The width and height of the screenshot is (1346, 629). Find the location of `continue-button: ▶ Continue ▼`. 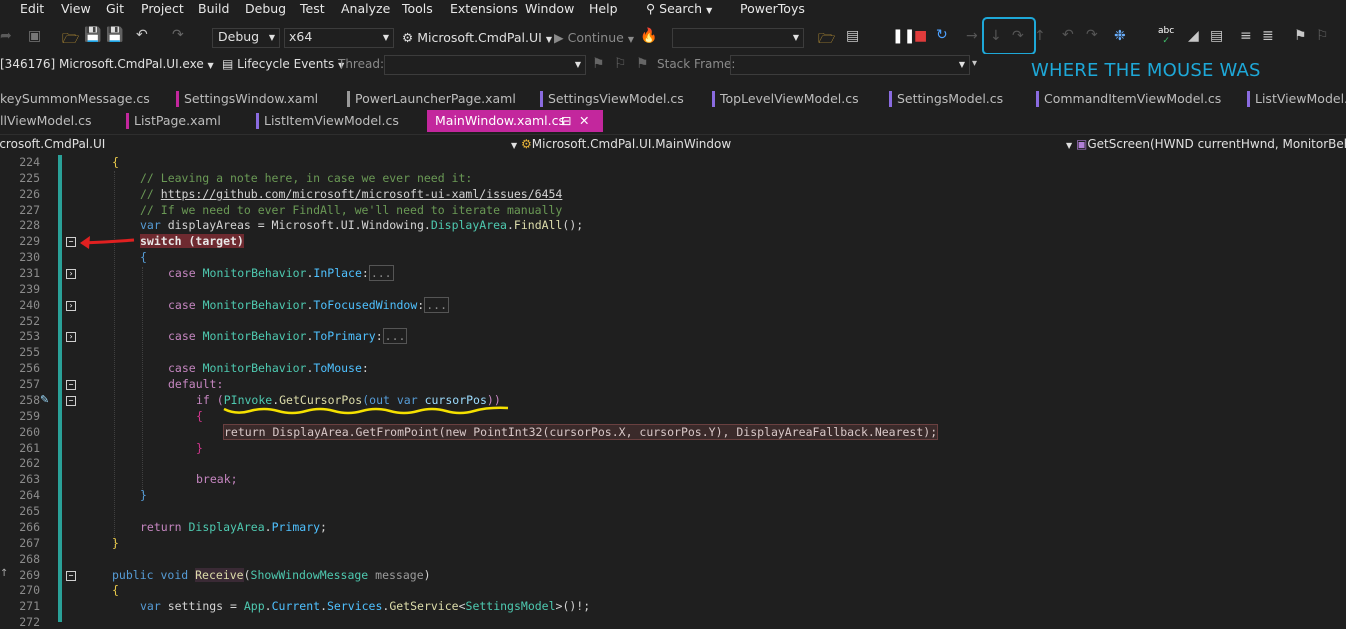

continue-button: ▶ Continue ▼ is located at coordinates (594, 37).